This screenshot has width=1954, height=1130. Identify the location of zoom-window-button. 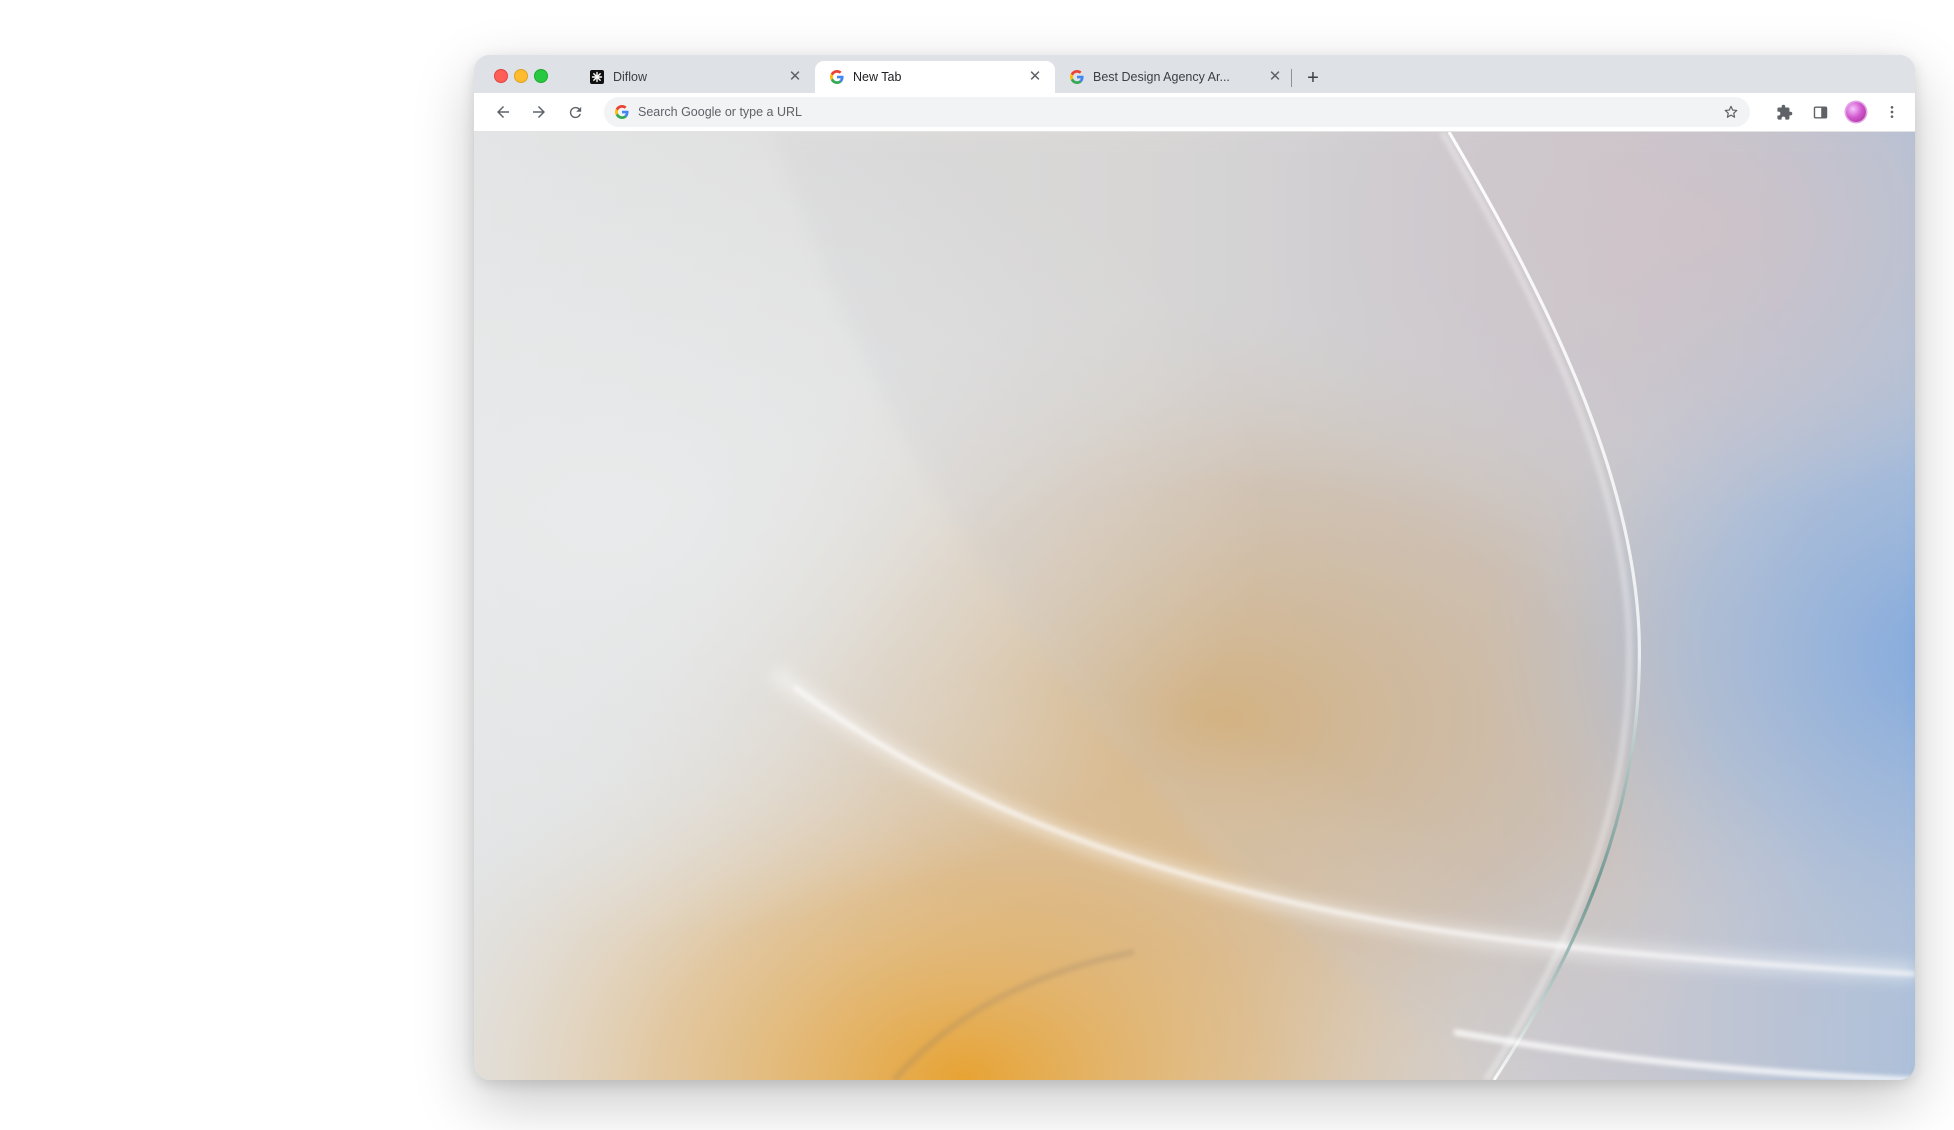
(541, 76).